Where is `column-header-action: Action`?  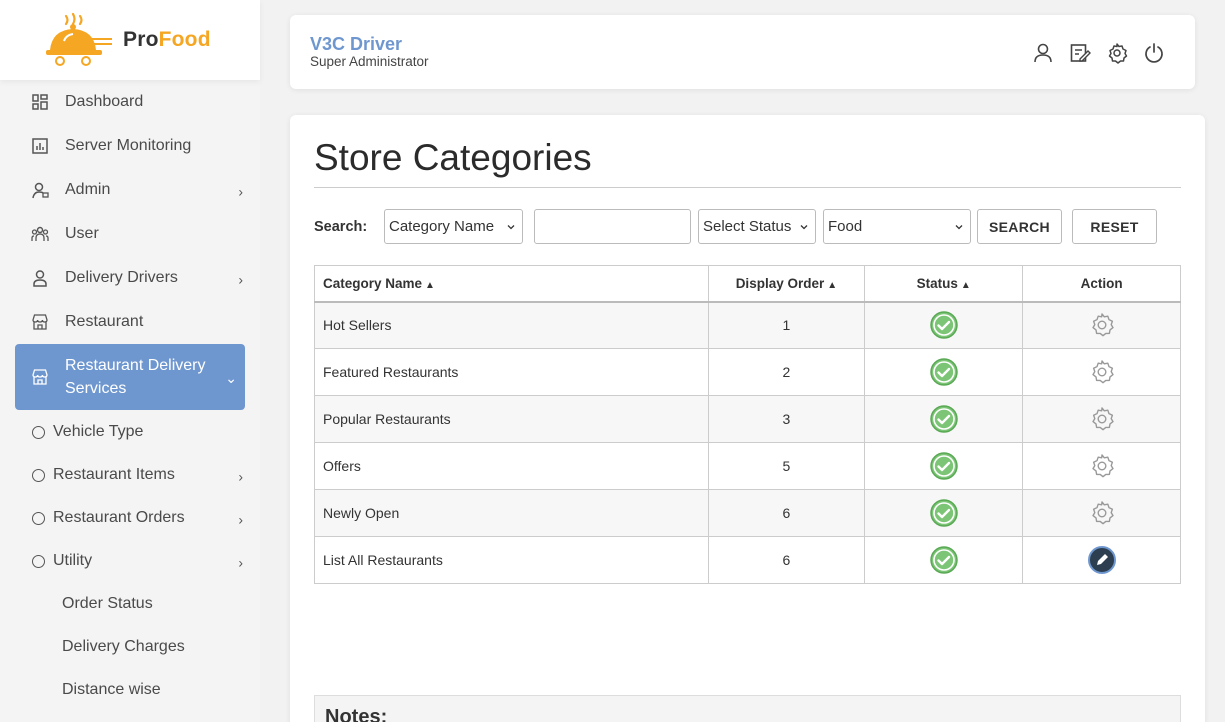
column-header-action: Action is located at coordinates (1101, 284).